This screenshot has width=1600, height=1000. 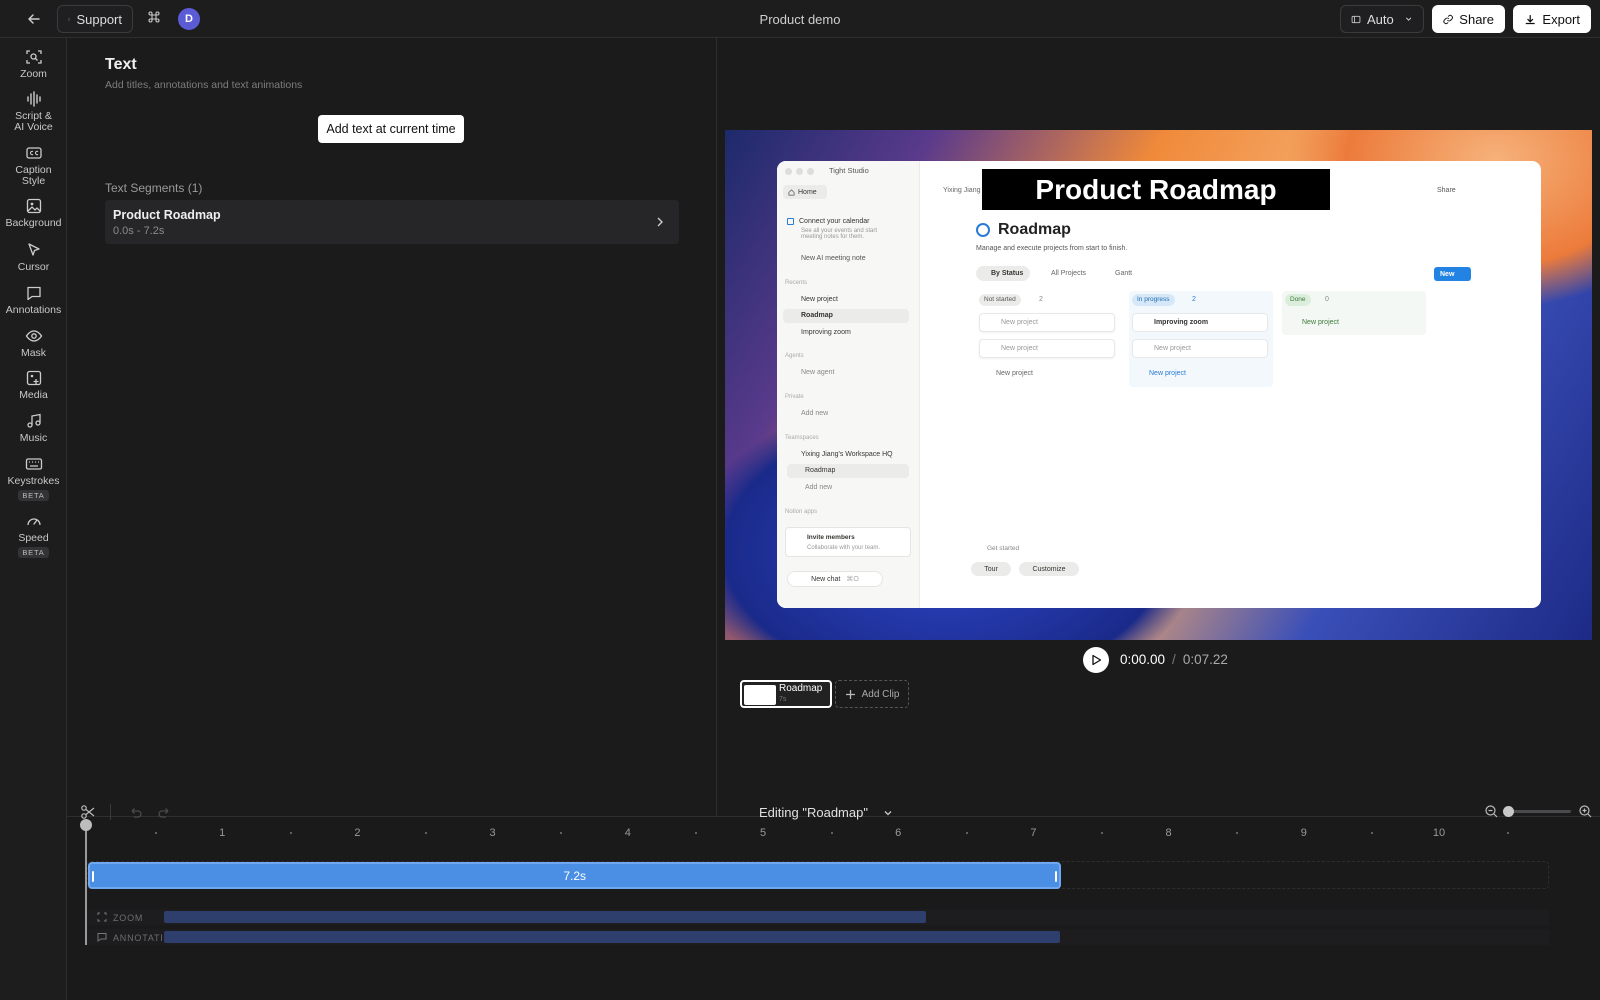 What do you see at coordinates (850, 694) in the screenshot?
I see `plus-icon` at bounding box center [850, 694].